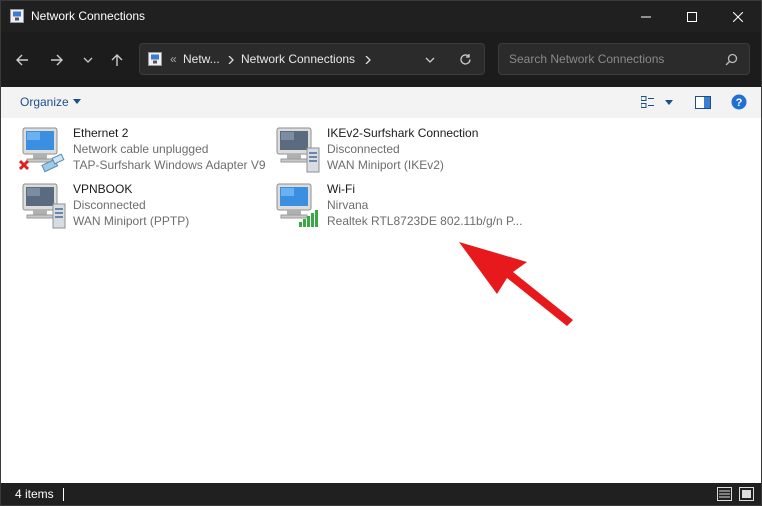 The width and height of the screenshot is (762, 506). Describe the element at coordinates (348, 205) in the screenshot. I see `connection-status: Nirvana` at that location.